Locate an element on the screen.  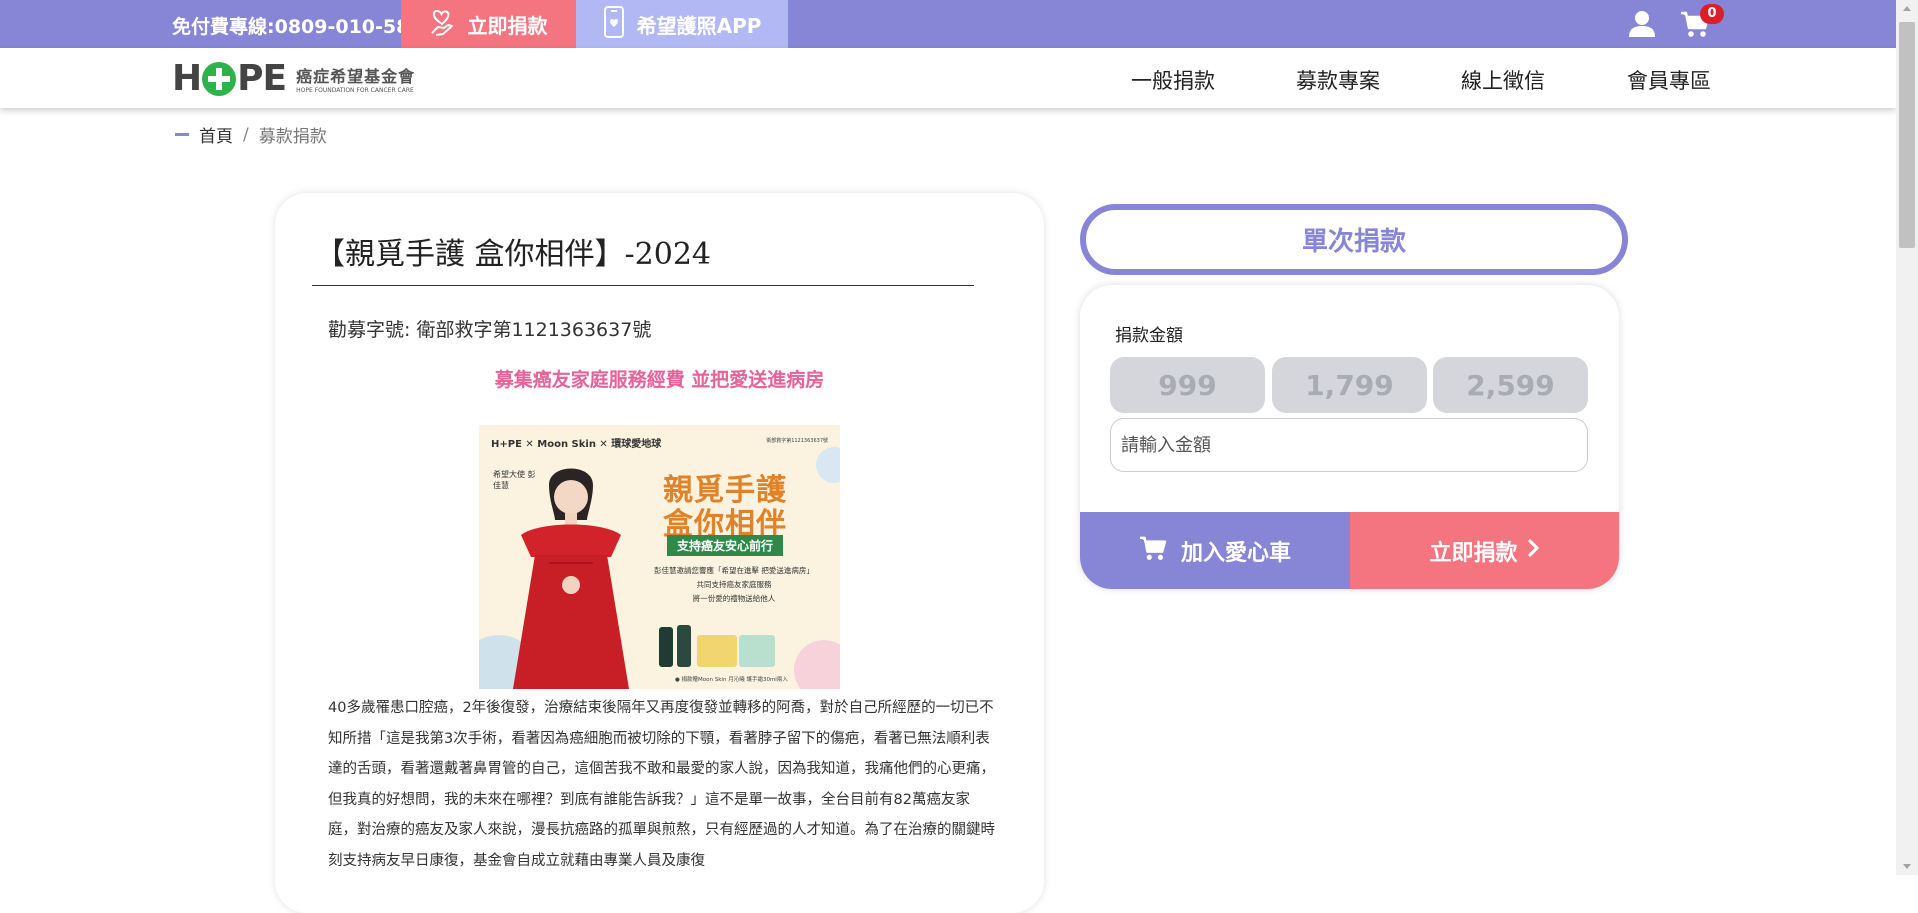
banner-tag: 支持癌友安心前行 is located at coordinates (725, 545).